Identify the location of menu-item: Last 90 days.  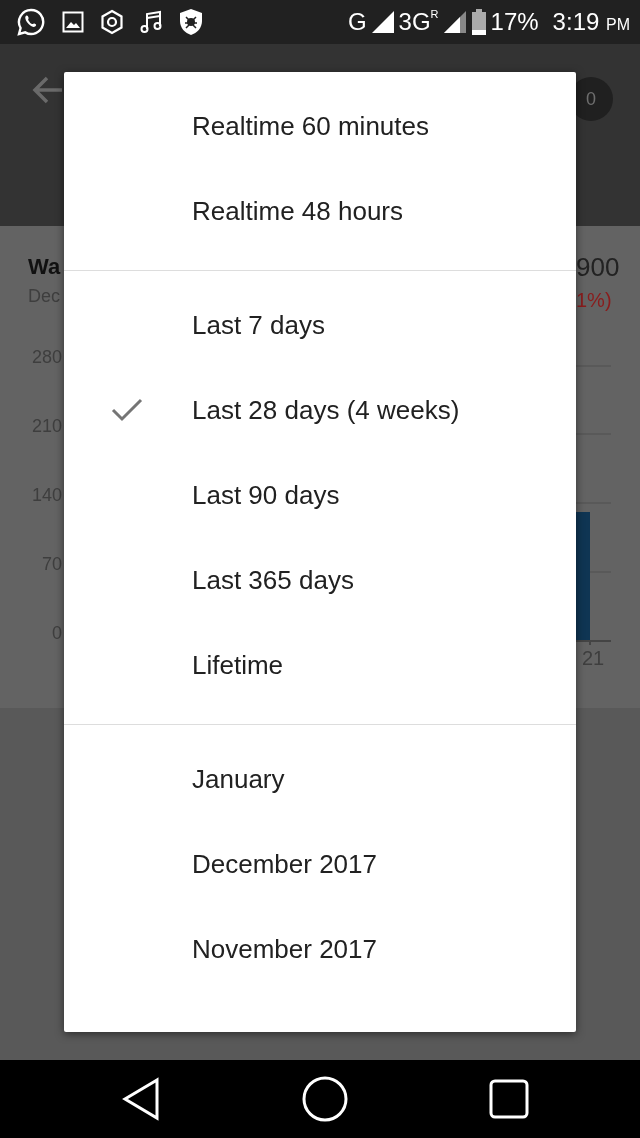
(320, 495).